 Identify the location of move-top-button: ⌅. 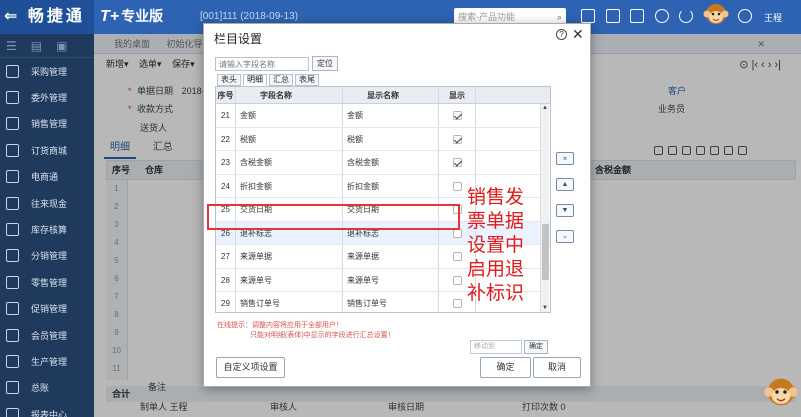
(565, 158).